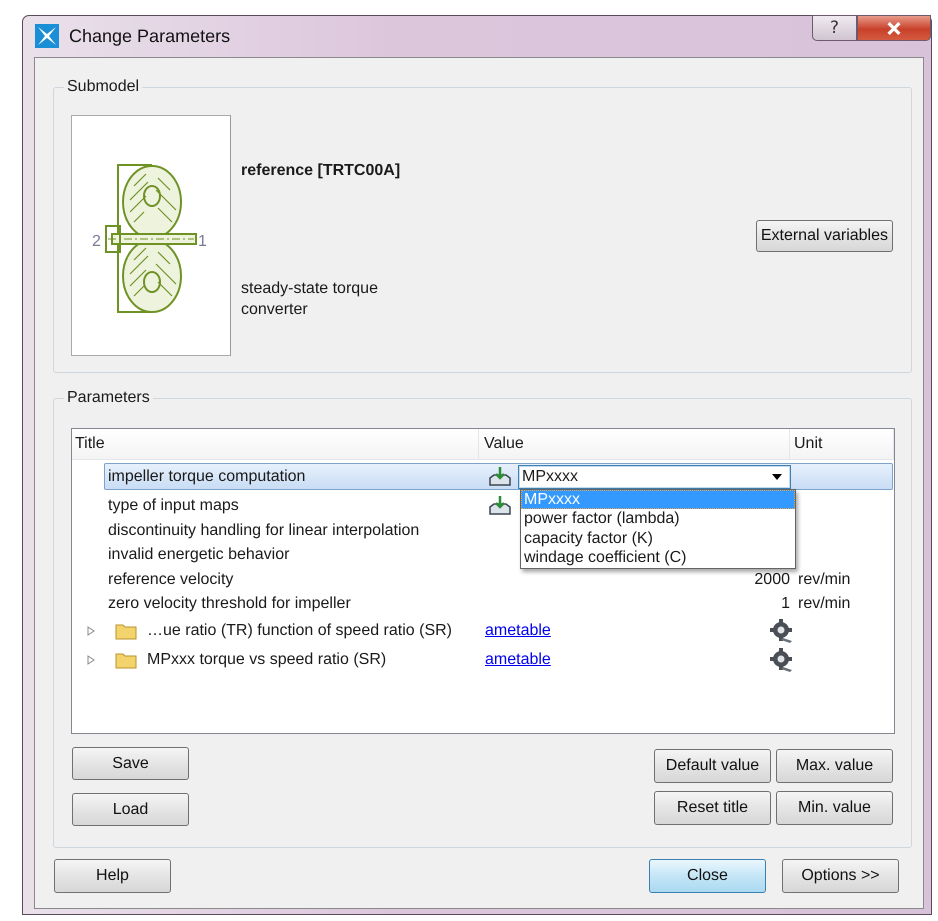  Describe the element at coordinates (712, 766) in the screenshot. I see `value-button: Default value` at that location.